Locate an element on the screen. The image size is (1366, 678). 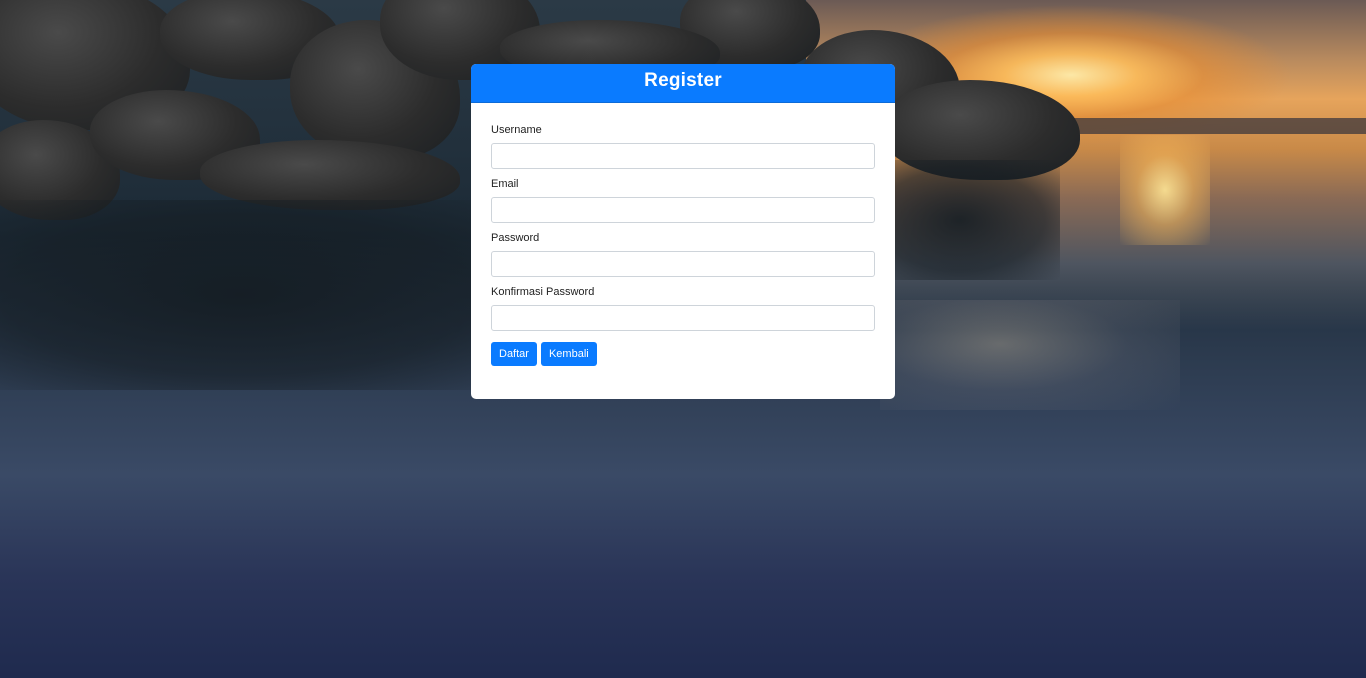
username-group: Username is located at coordinates (683, 146).